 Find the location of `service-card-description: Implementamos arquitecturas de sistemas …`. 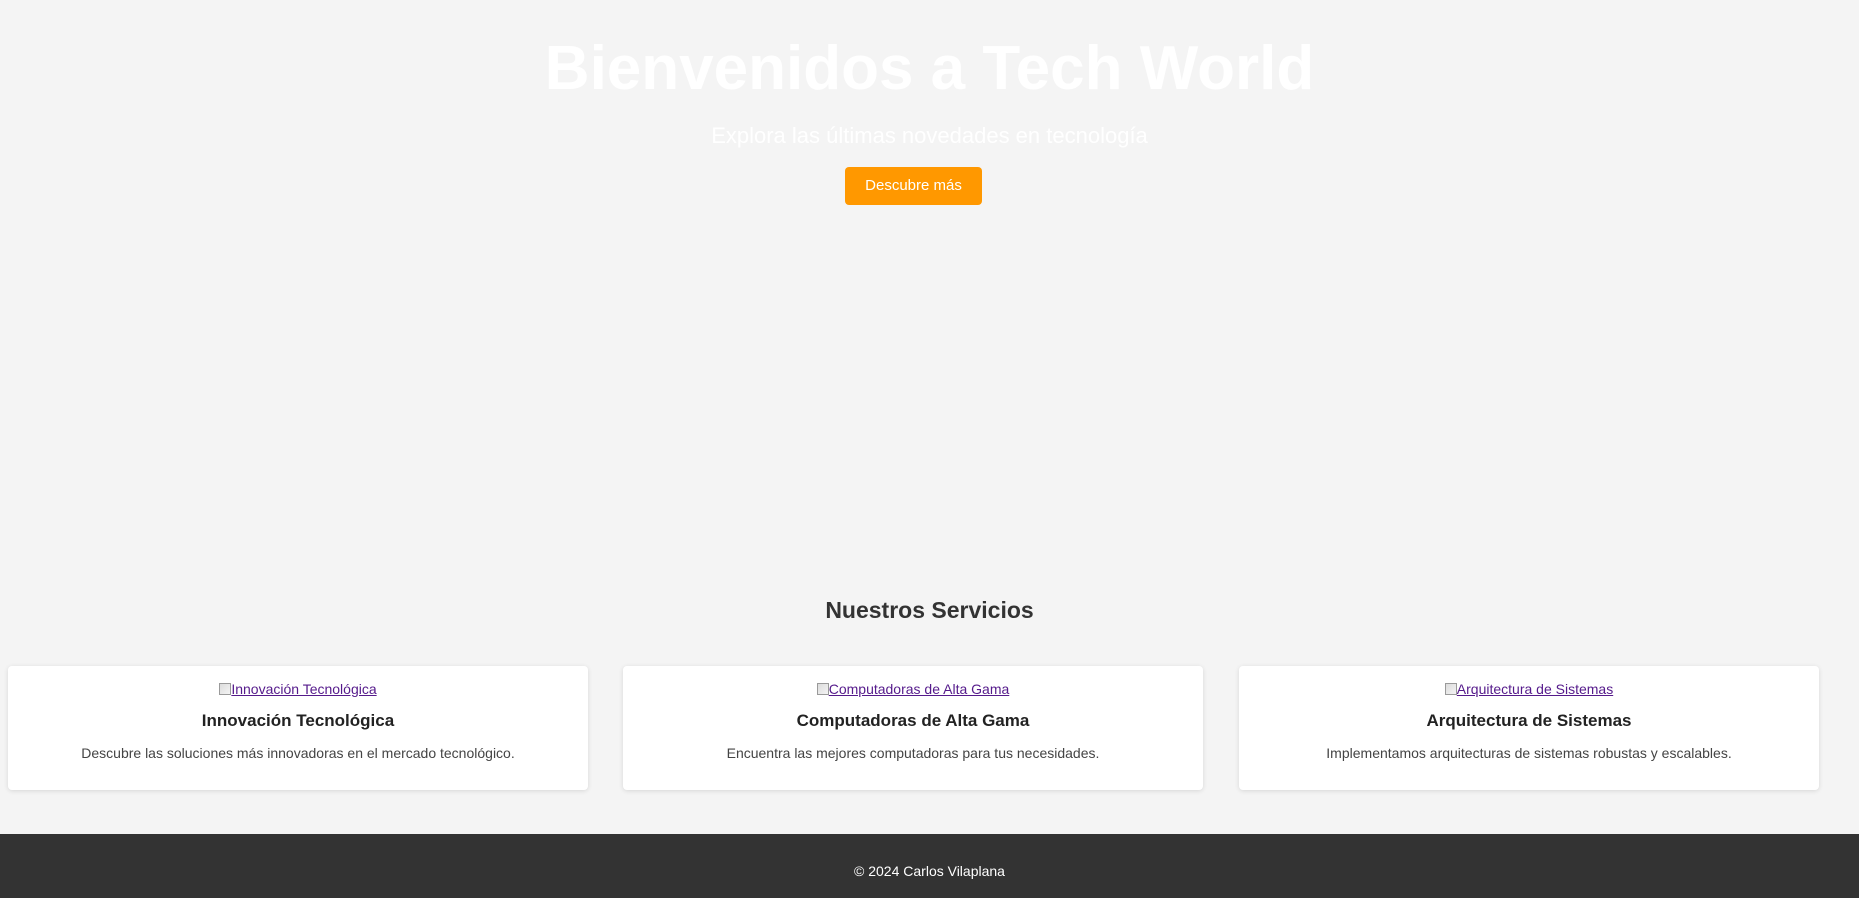

service-card-description: Implementamos arquitecturas de sistemas … is located at coordinates (1529, 753).